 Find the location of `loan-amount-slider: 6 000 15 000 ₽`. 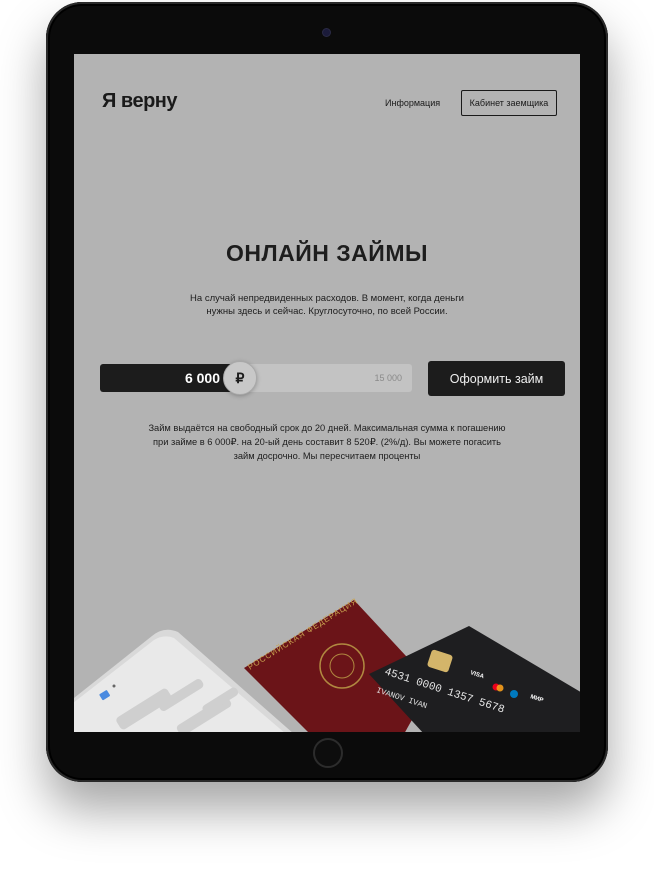

loan-amount-slider: 6 000 15 000 ₽ is located at coordinates (256, 378).